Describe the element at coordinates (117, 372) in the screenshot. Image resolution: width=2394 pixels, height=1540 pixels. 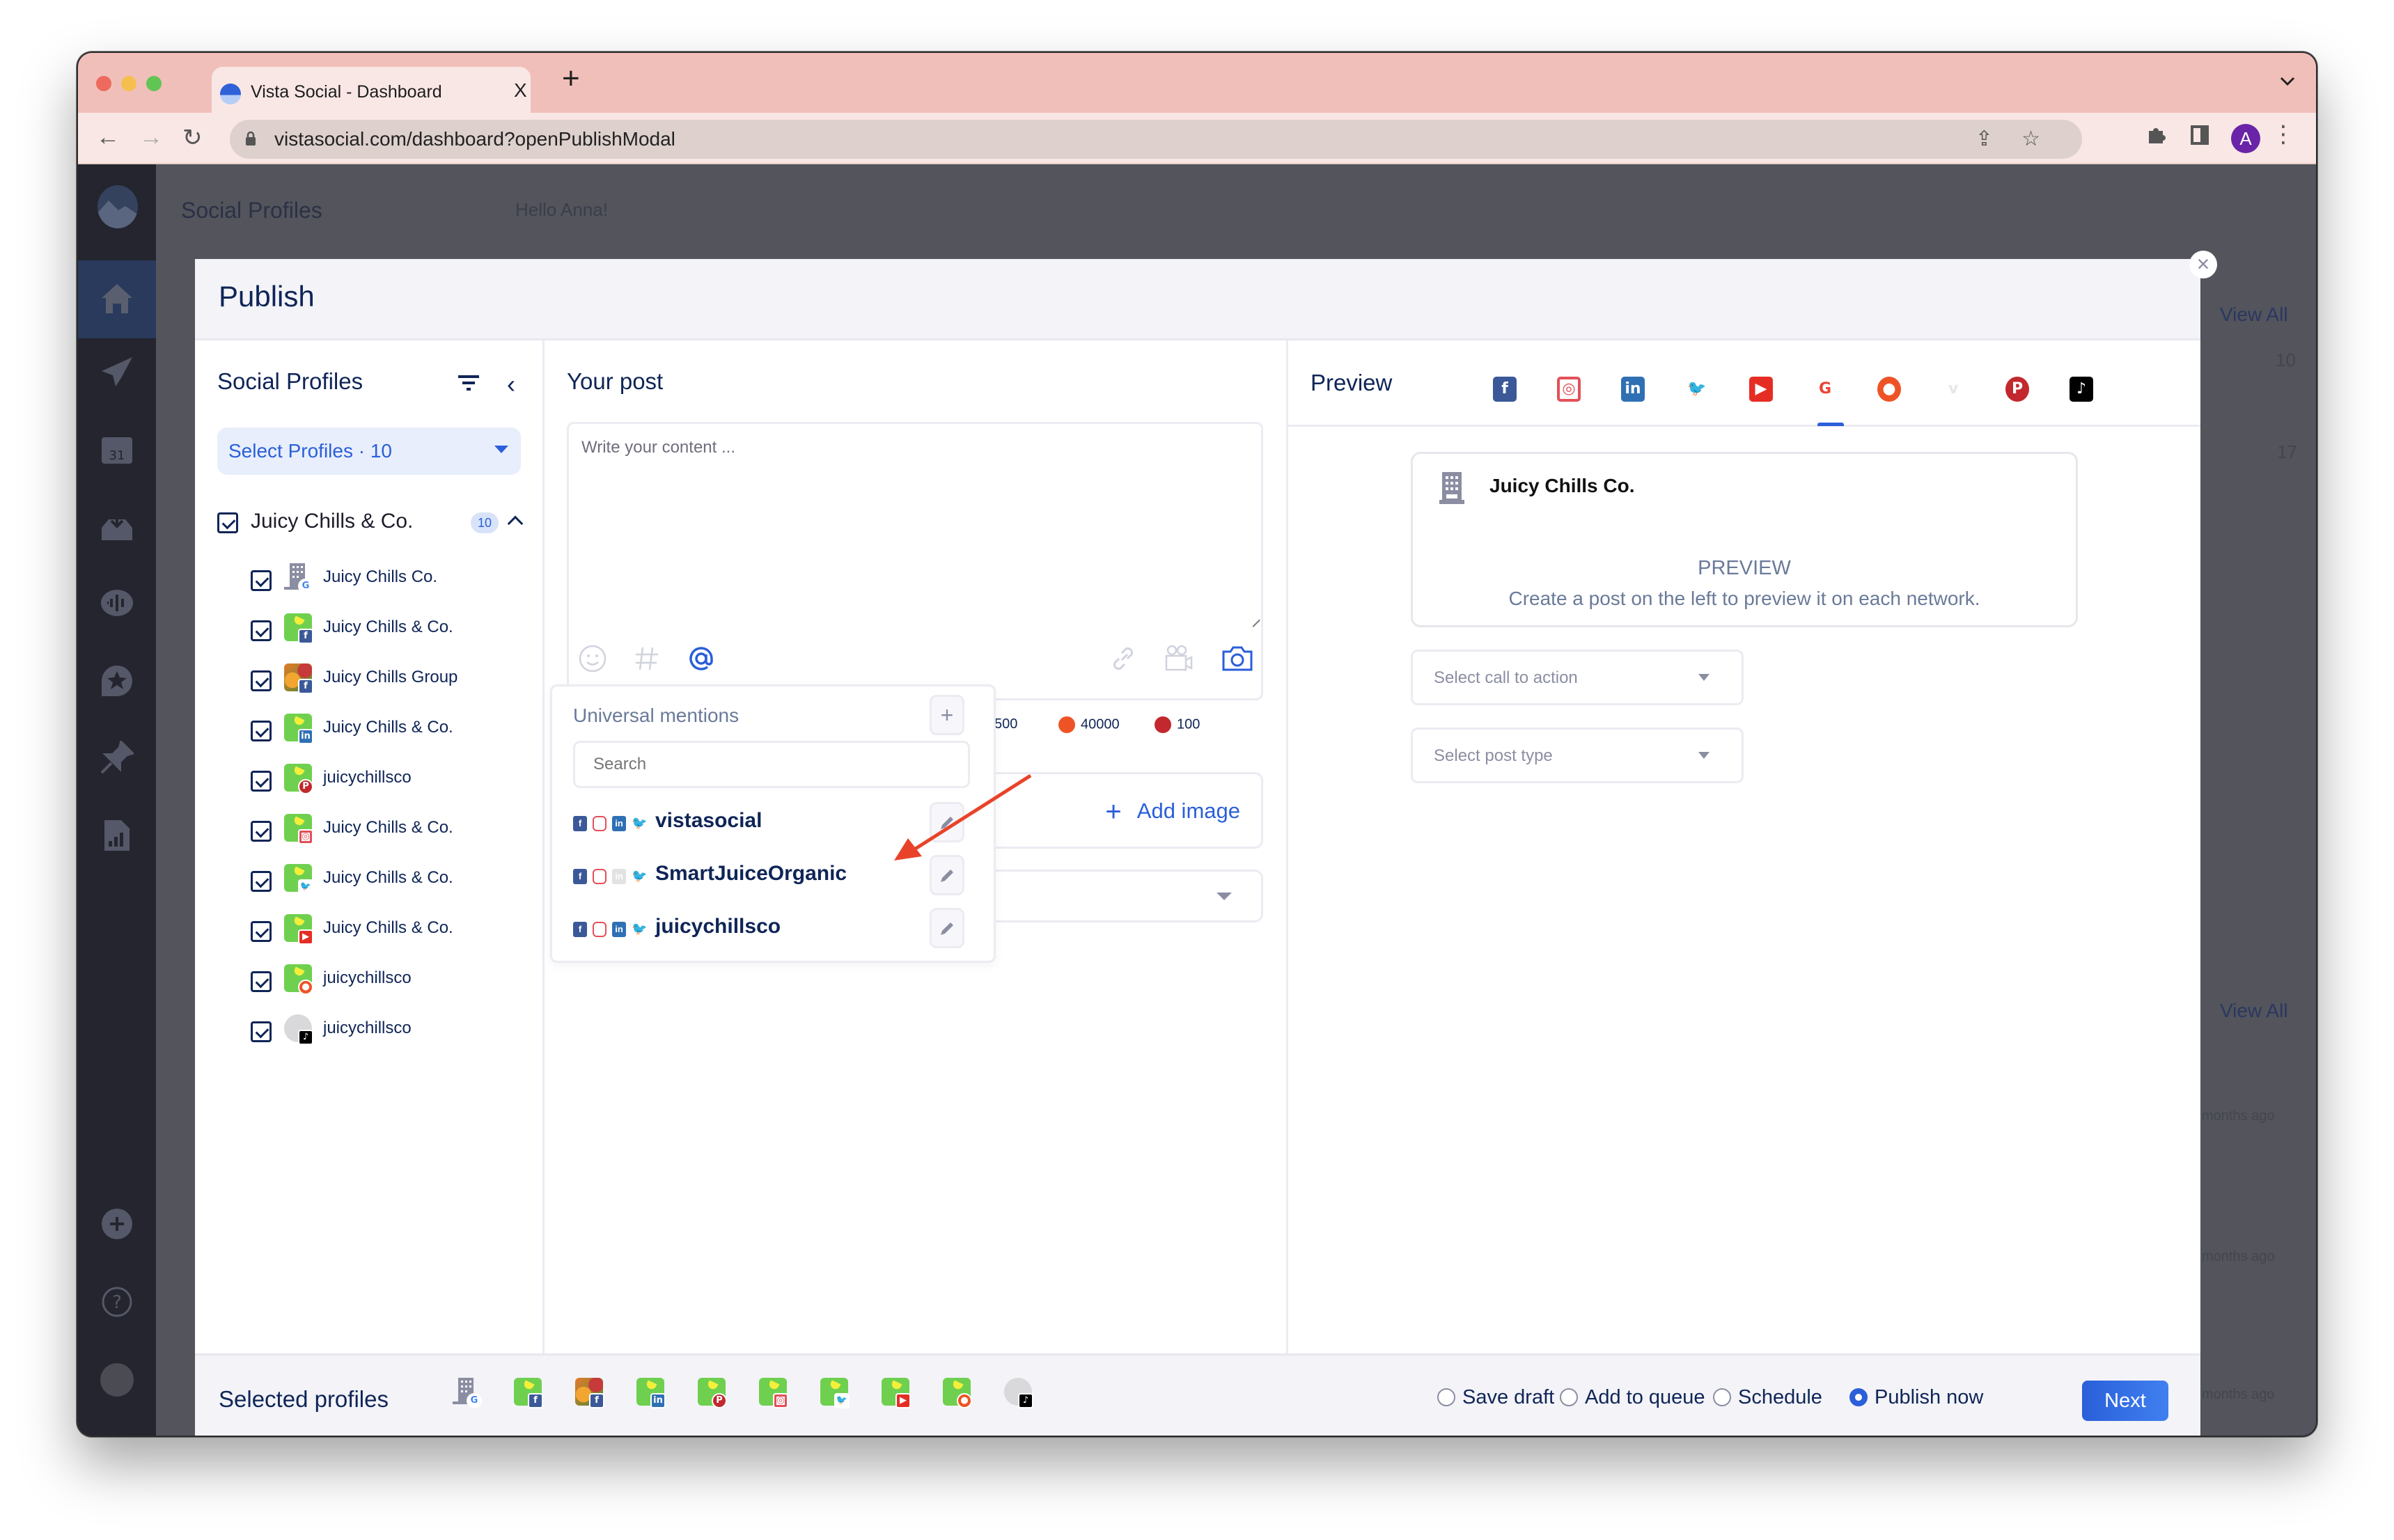
I see `sidebar-item-publish` at that location.